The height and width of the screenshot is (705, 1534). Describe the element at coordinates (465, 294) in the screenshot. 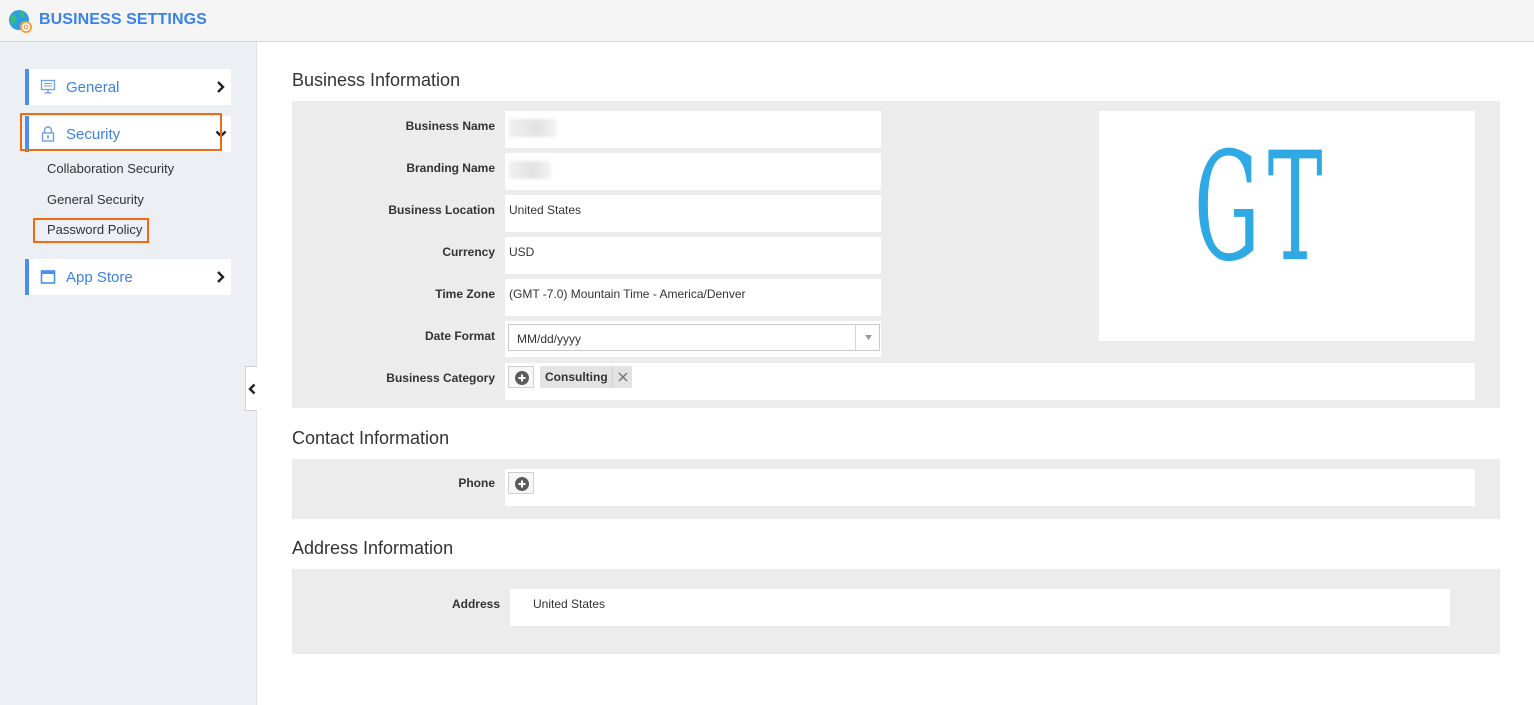

I see `time-zone-label: Time Zone` at that location.